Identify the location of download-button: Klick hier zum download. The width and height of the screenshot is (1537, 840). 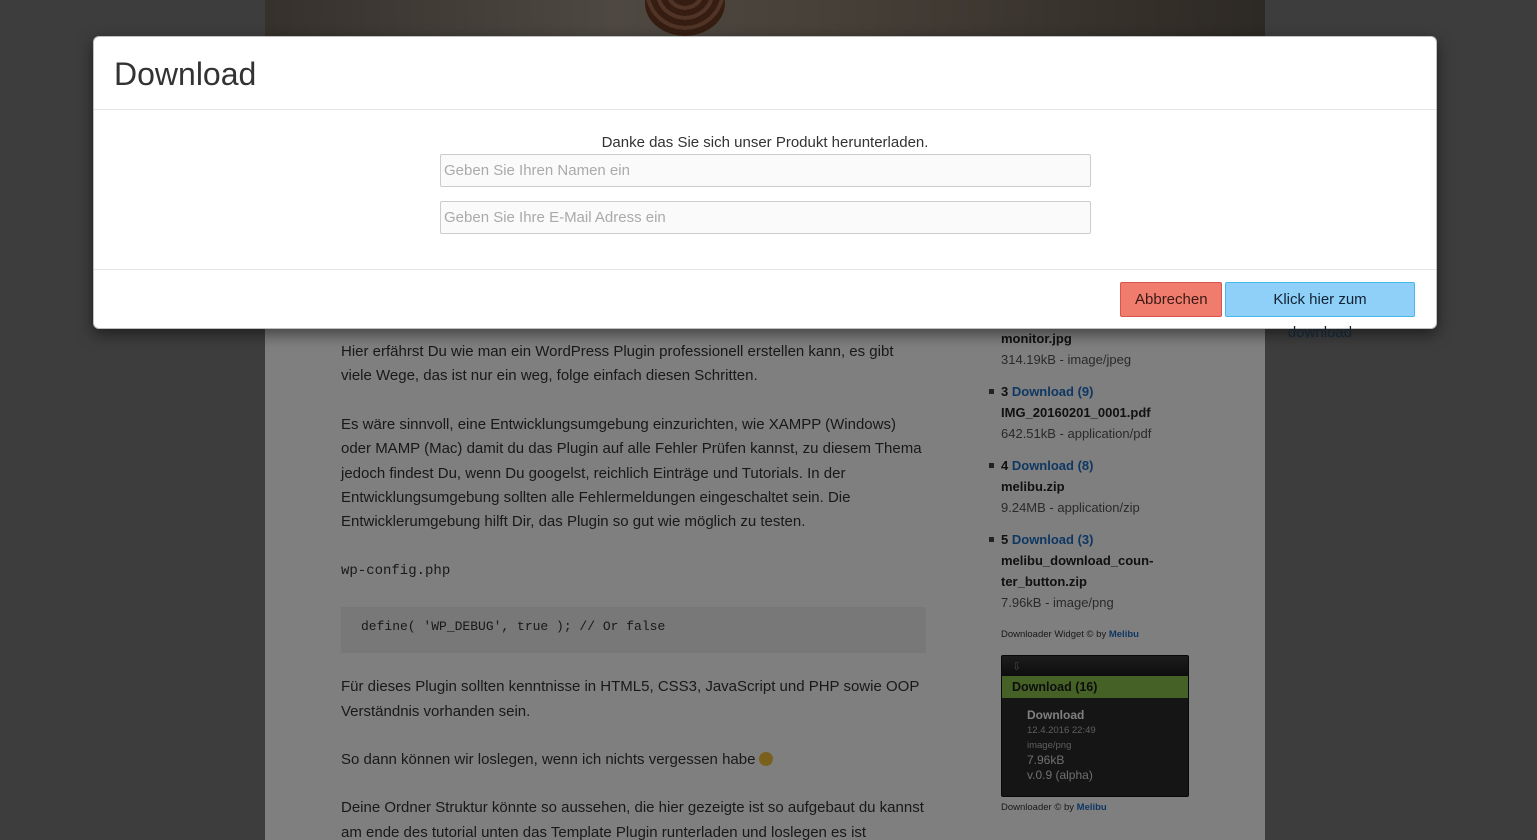
(1320, 311).